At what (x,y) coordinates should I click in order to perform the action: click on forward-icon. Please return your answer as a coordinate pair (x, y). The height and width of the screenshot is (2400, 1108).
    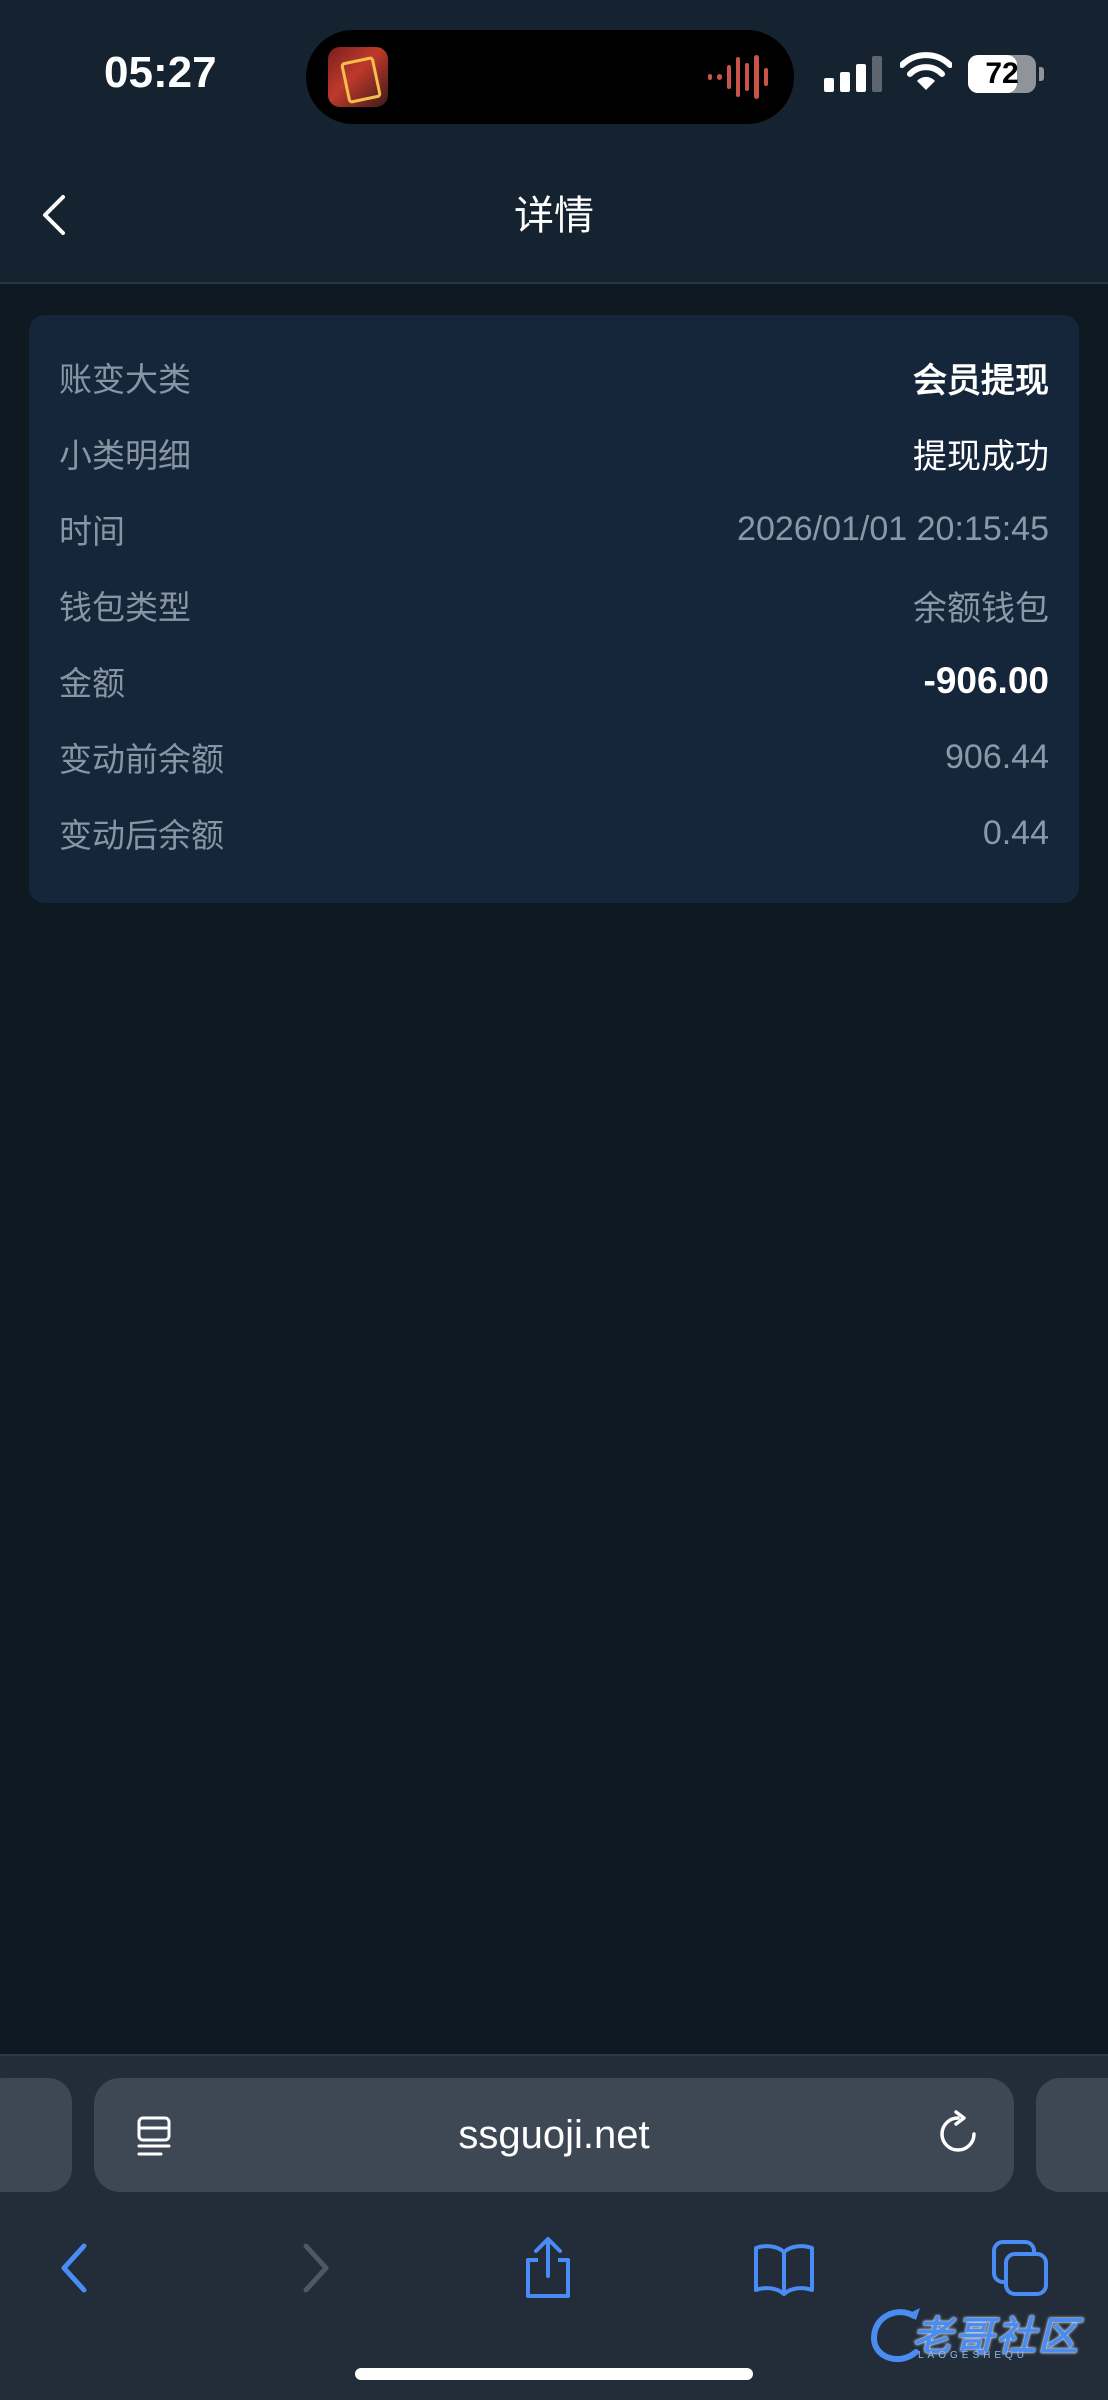
    Looking at the image, I should click on (316, 2268).